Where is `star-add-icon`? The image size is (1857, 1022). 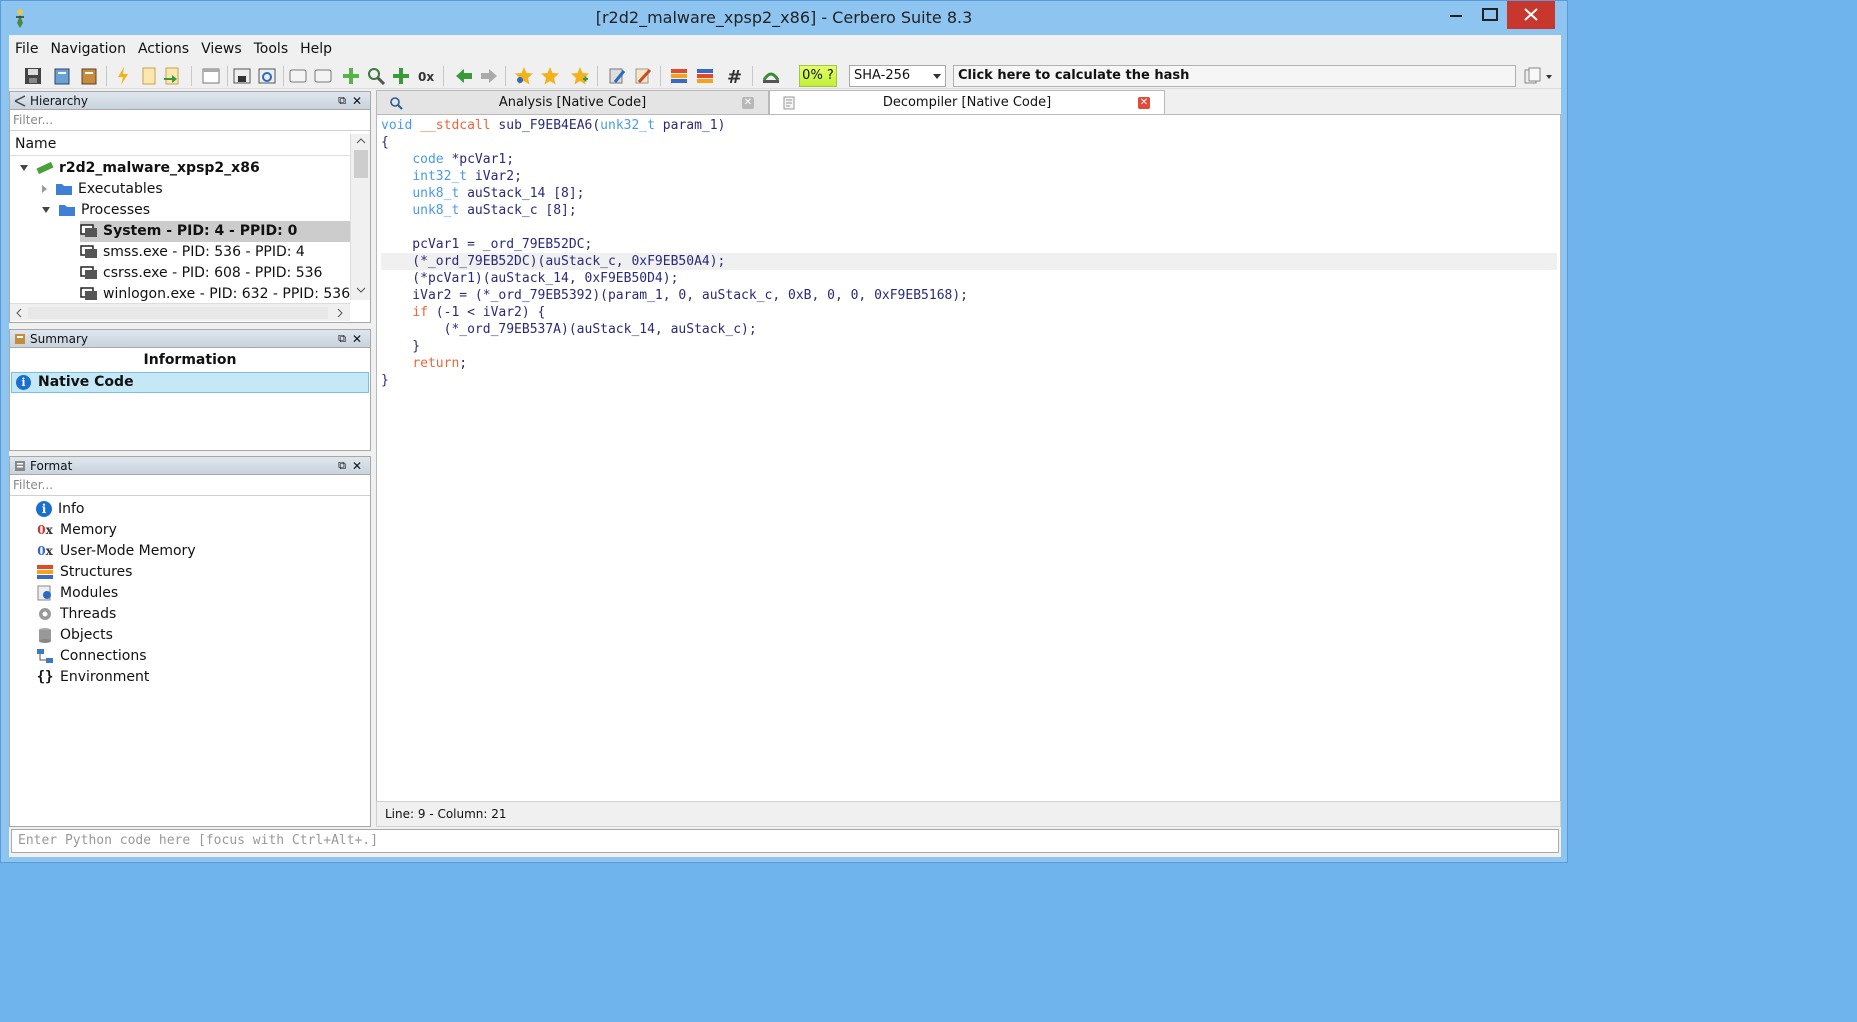
star-add-icon is located at coordinates (580, 76).